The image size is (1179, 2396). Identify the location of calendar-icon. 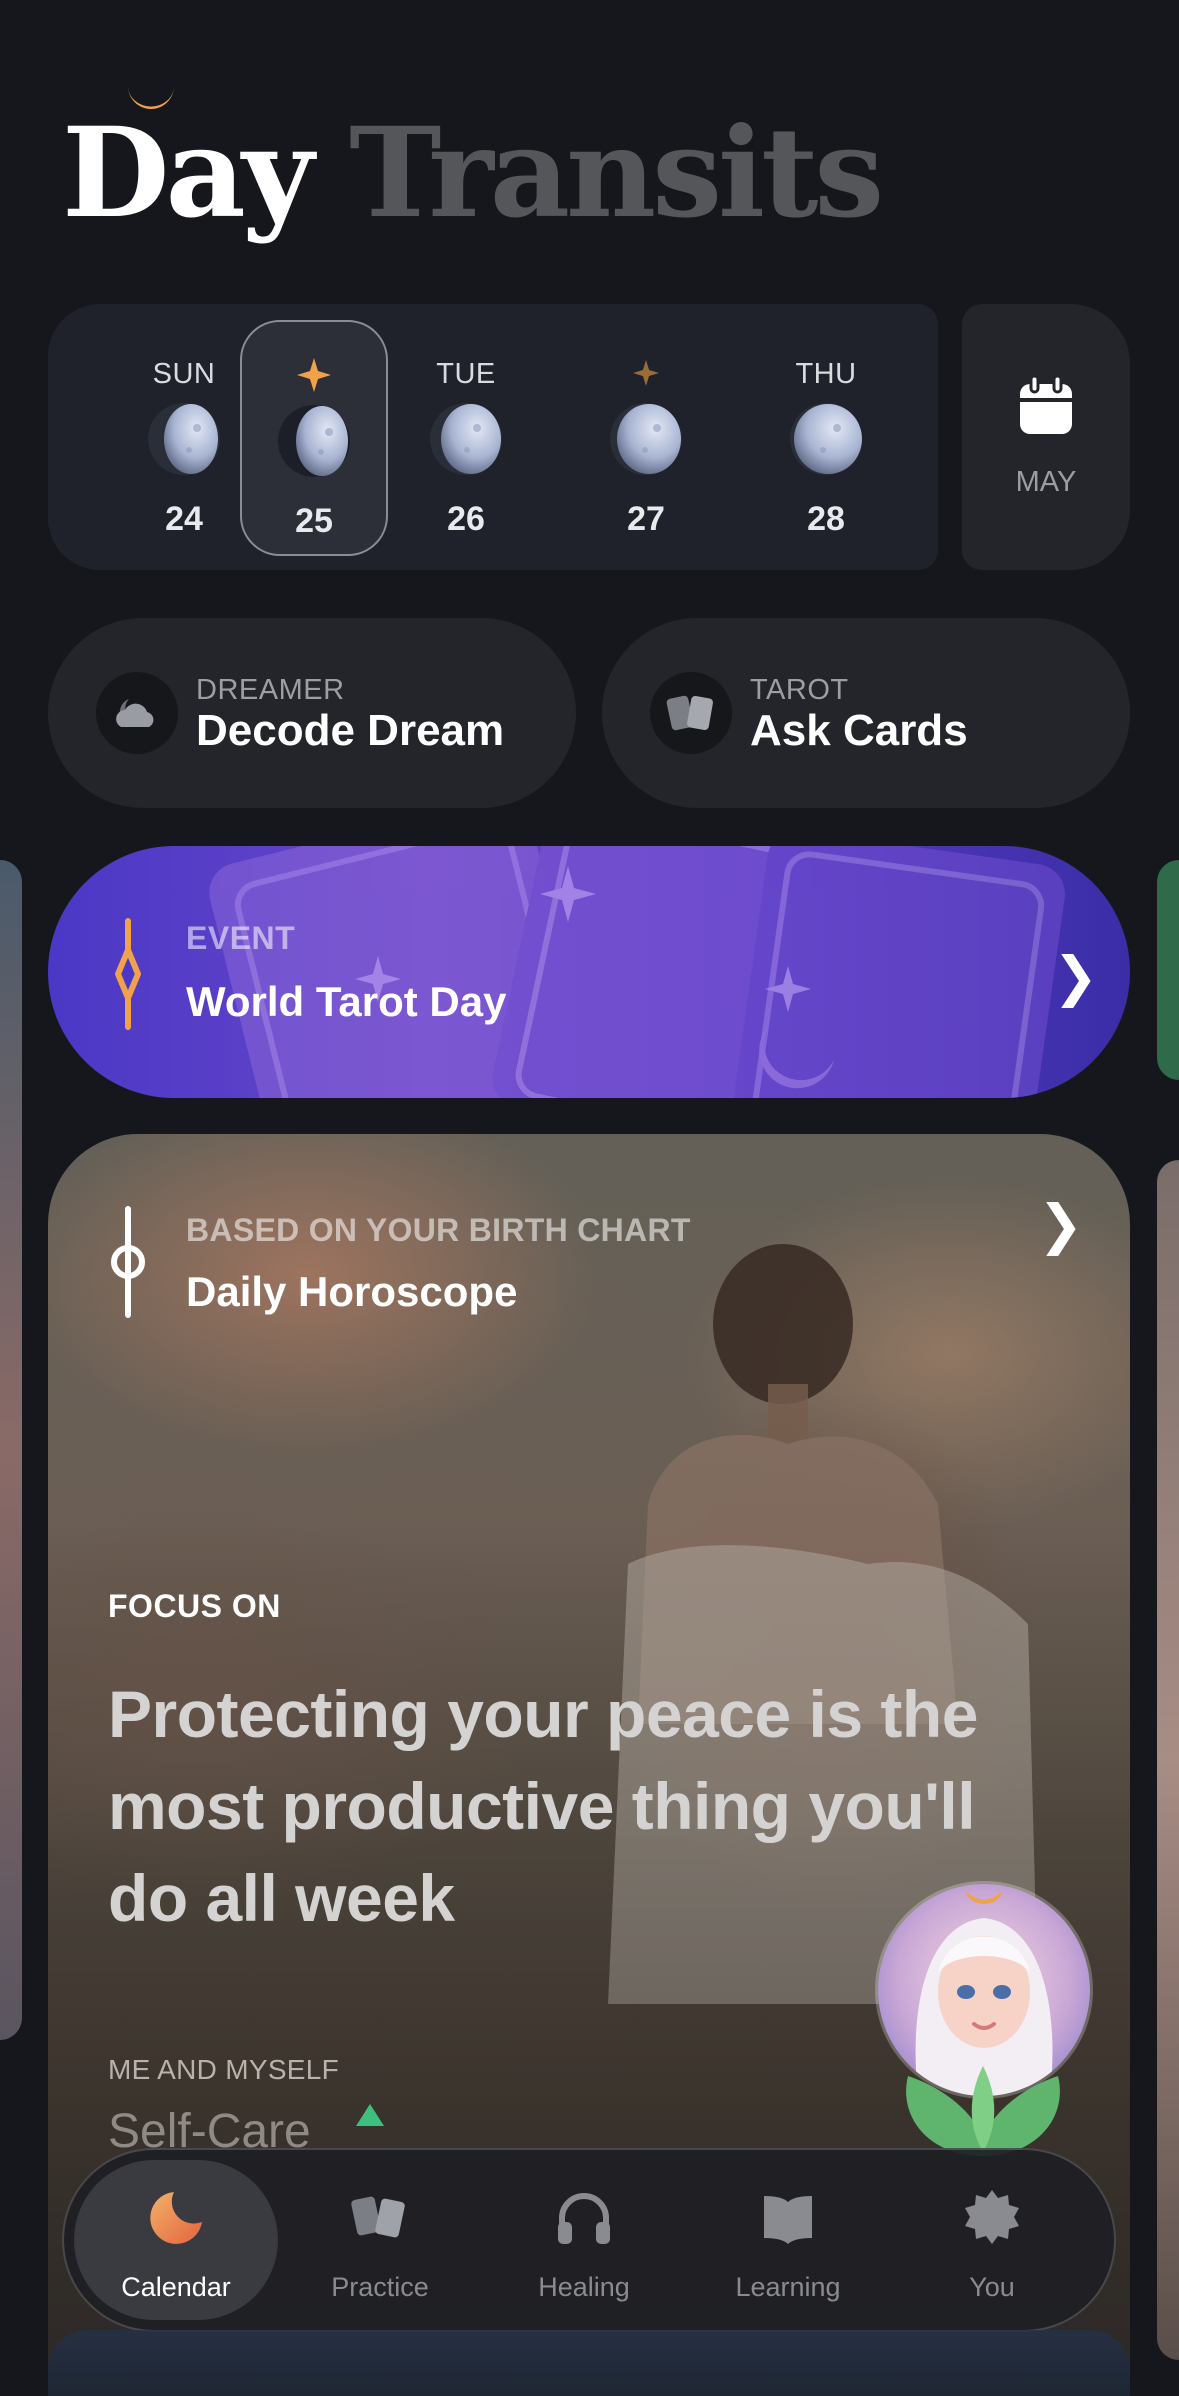
(1046, 405).